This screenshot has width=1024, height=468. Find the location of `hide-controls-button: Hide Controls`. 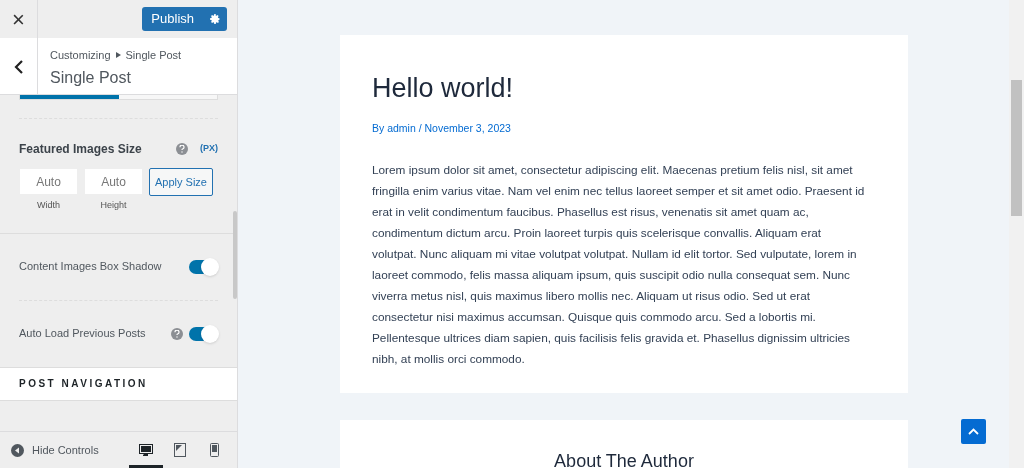

hide-controls-button: Hide Controls is located at coordinates (49, 450).